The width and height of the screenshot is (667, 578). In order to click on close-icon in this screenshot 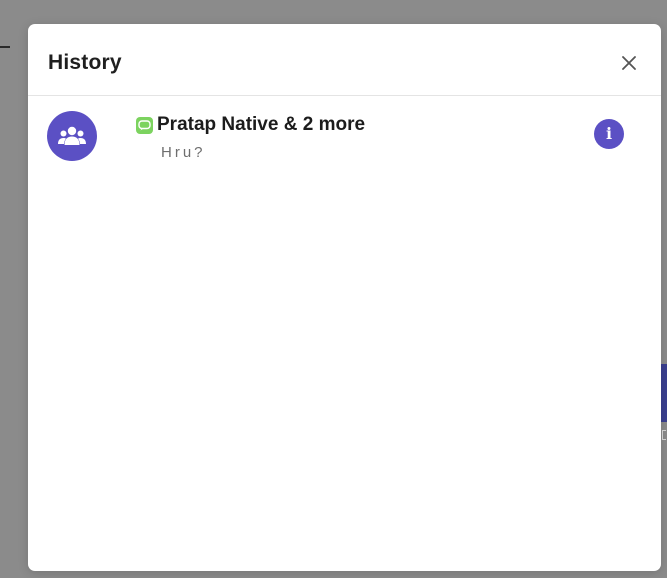, I will do `click(629, 62)`.